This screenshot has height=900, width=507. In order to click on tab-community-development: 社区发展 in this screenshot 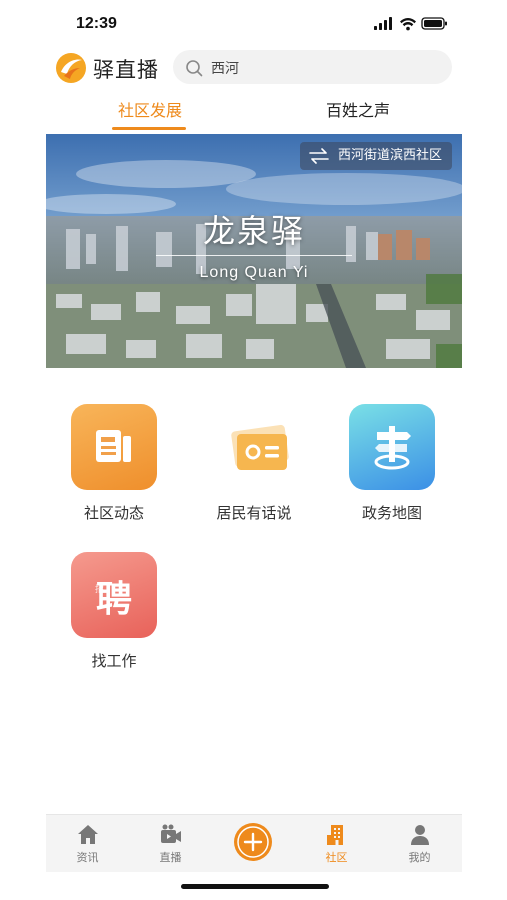, I will do `click(150, 114)`.